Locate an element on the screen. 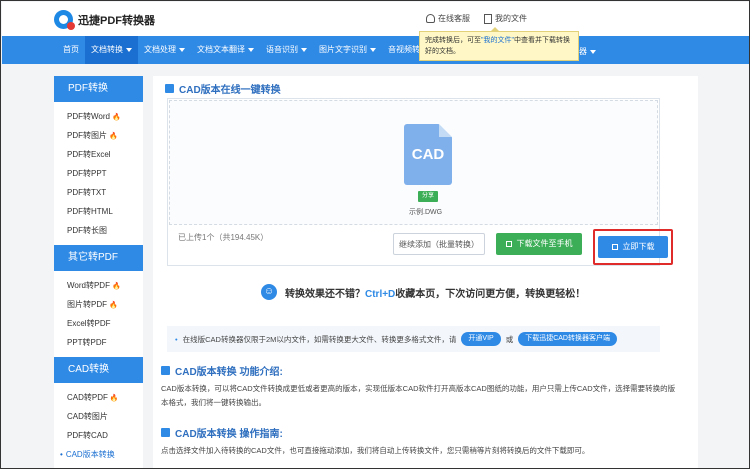 The width and height of the screenshot is (750, 469). sidebar-item-pdf-to-cad: PDF转CAD is located at coordinates (98, 435).